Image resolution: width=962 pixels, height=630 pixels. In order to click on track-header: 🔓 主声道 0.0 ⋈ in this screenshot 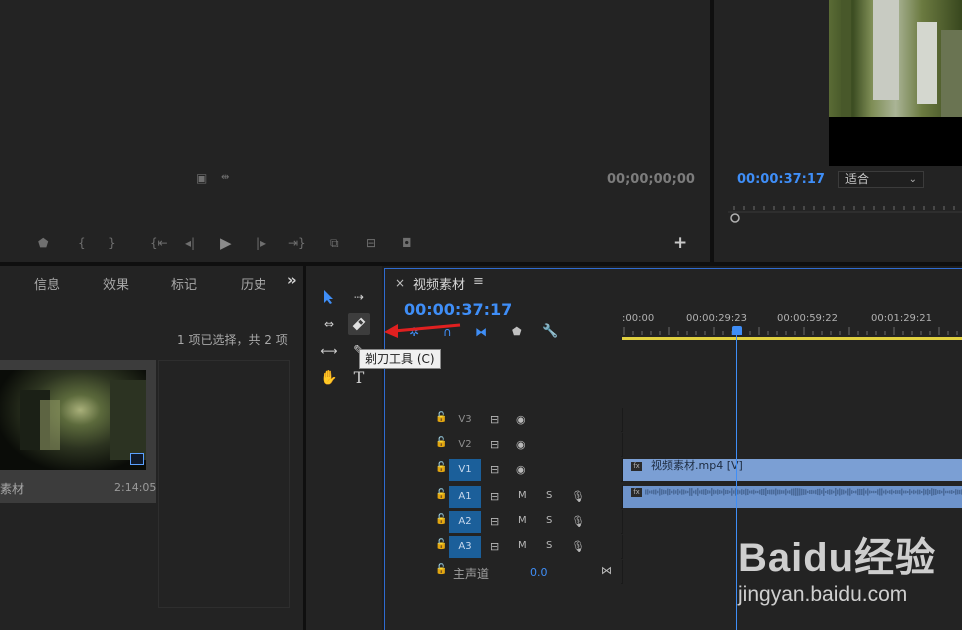, I will do `click(503, 572)`.